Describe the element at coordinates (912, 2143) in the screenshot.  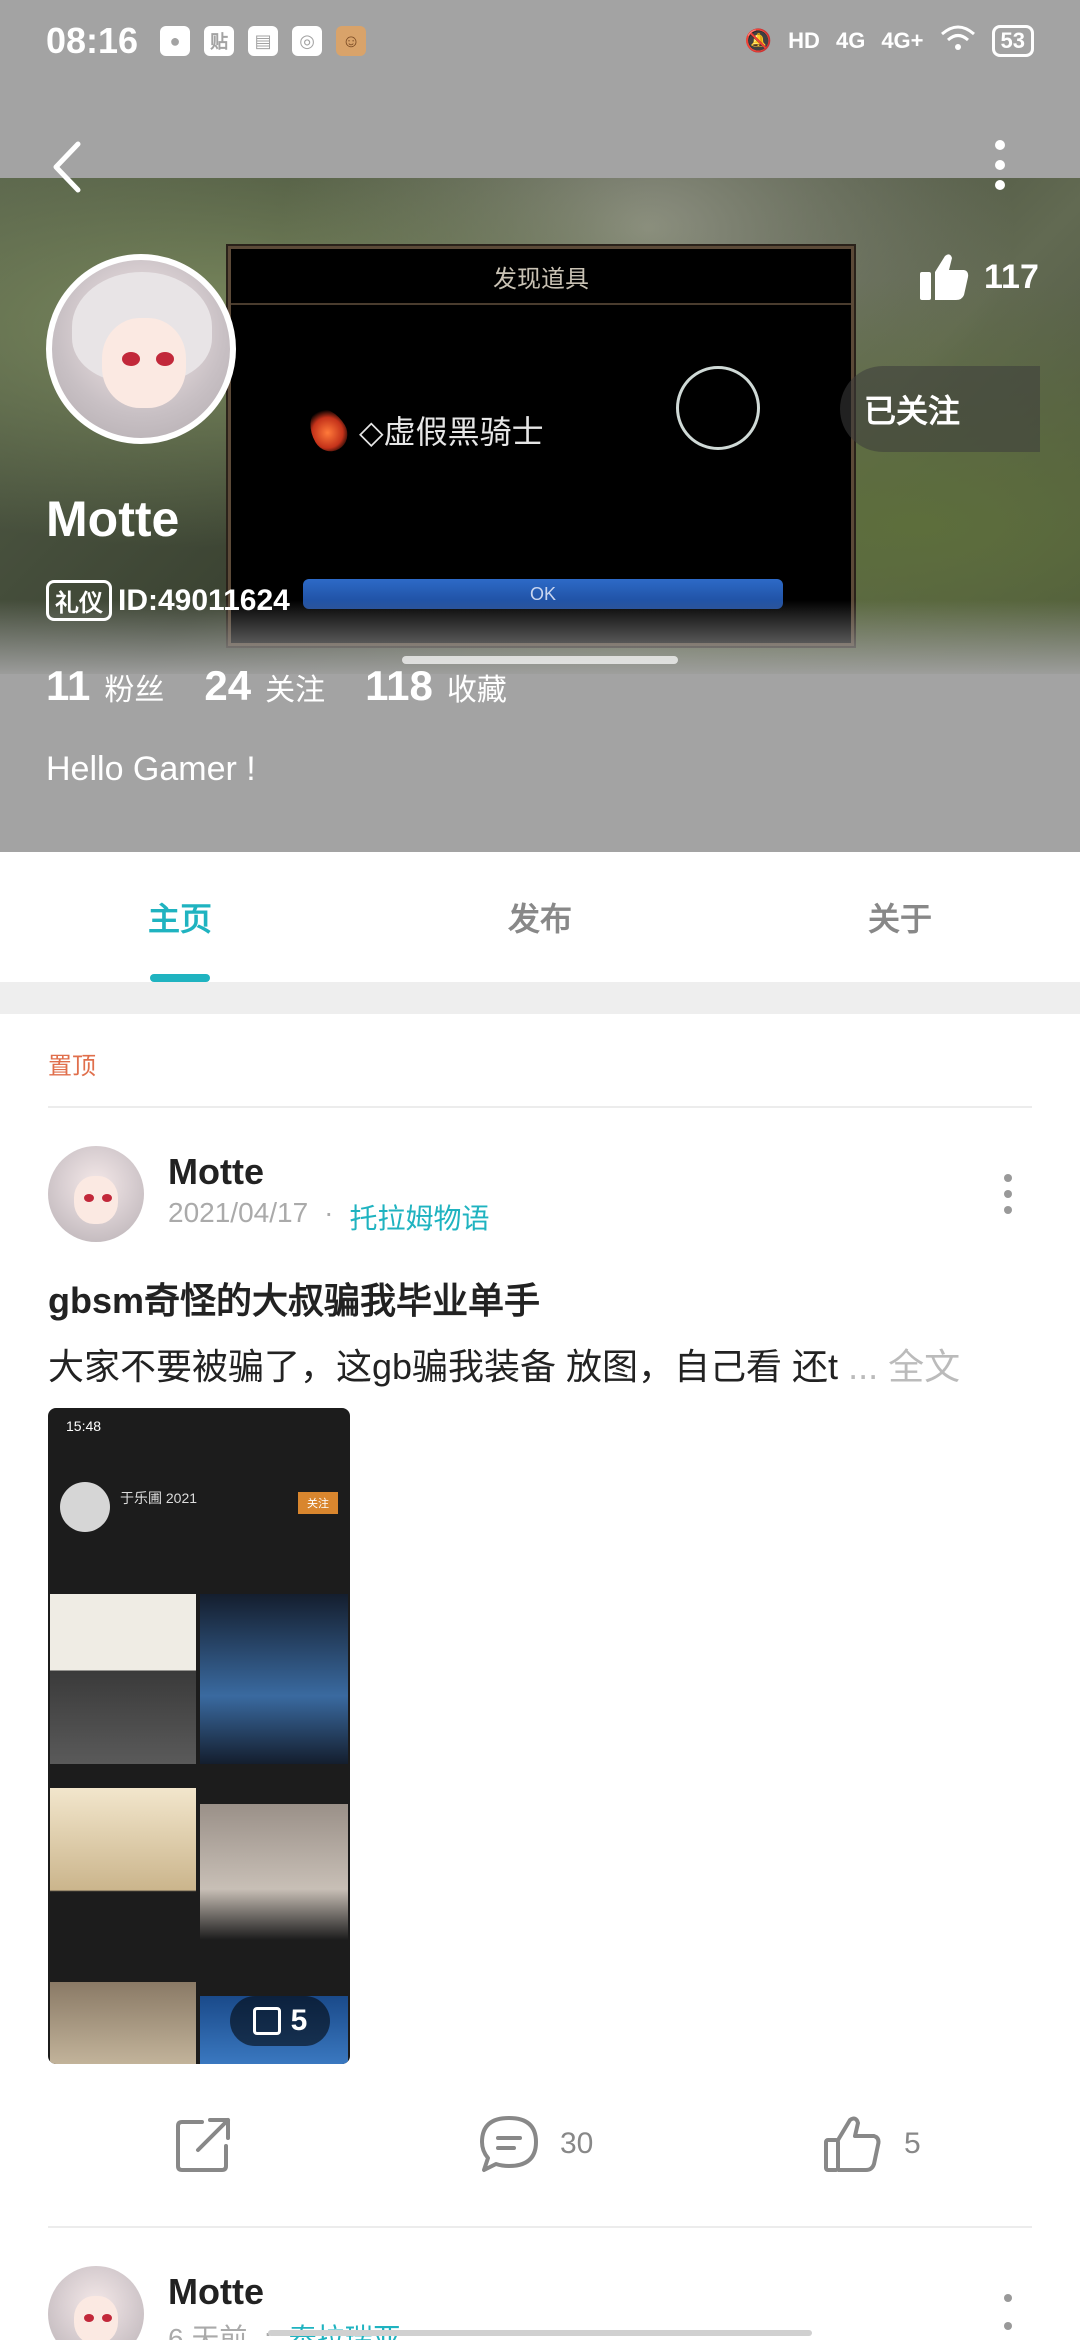
I see `like-count: 5` at that location.